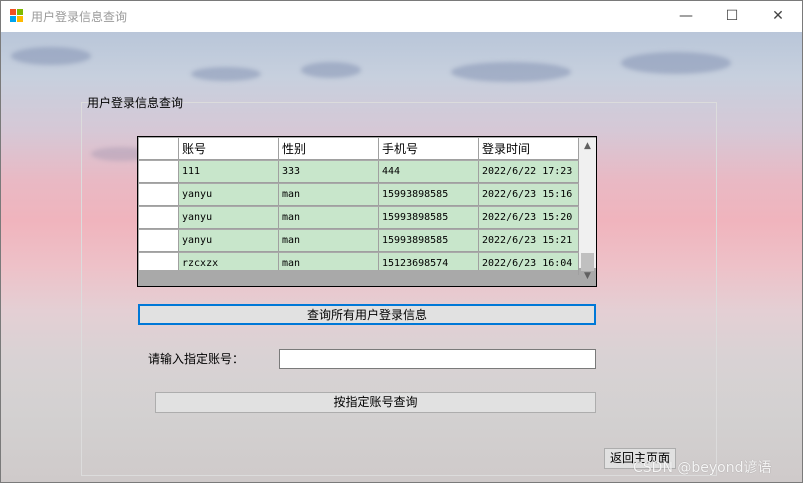 Image resolution: width=803 pixels, height=483 pixels. Describe the element at coordinates (587, 146) in the screenshot. I see `scroll-up-icon: ▲` at that location.